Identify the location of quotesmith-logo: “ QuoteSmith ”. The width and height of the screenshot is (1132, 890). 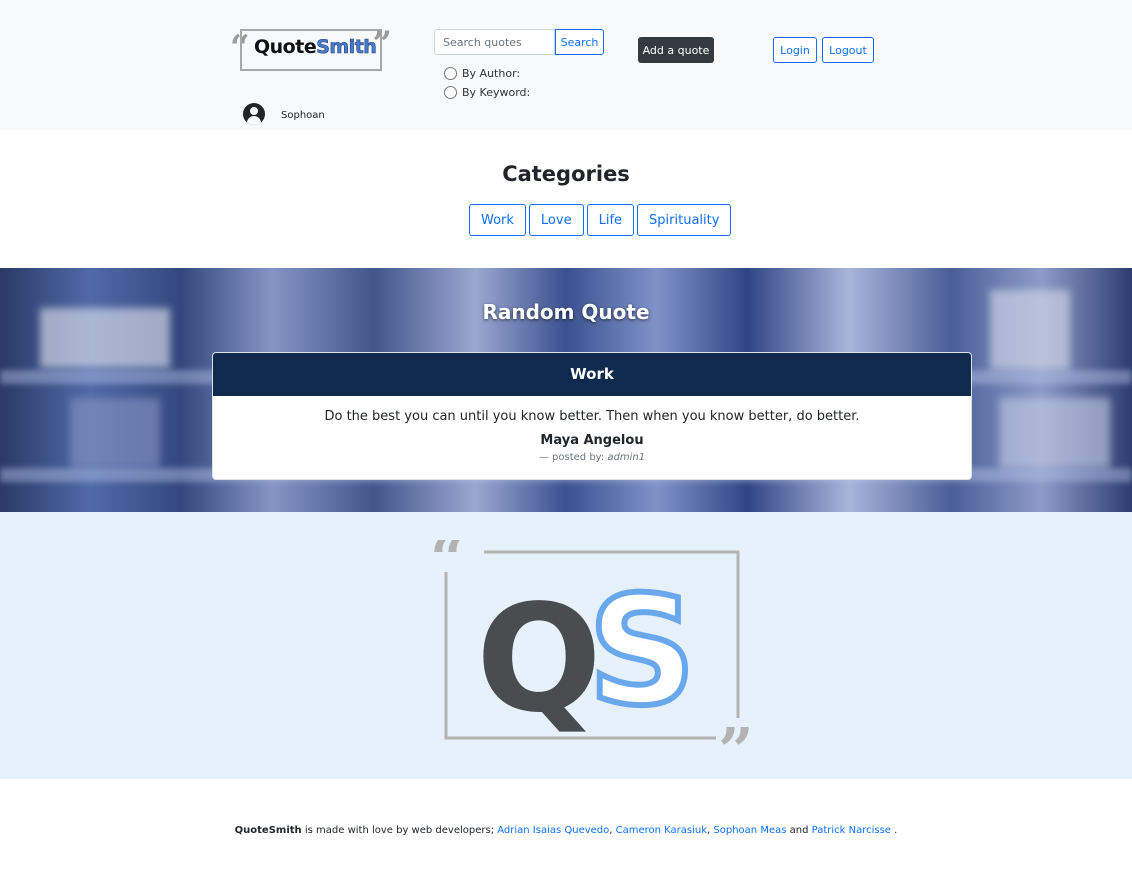
(311, 50).